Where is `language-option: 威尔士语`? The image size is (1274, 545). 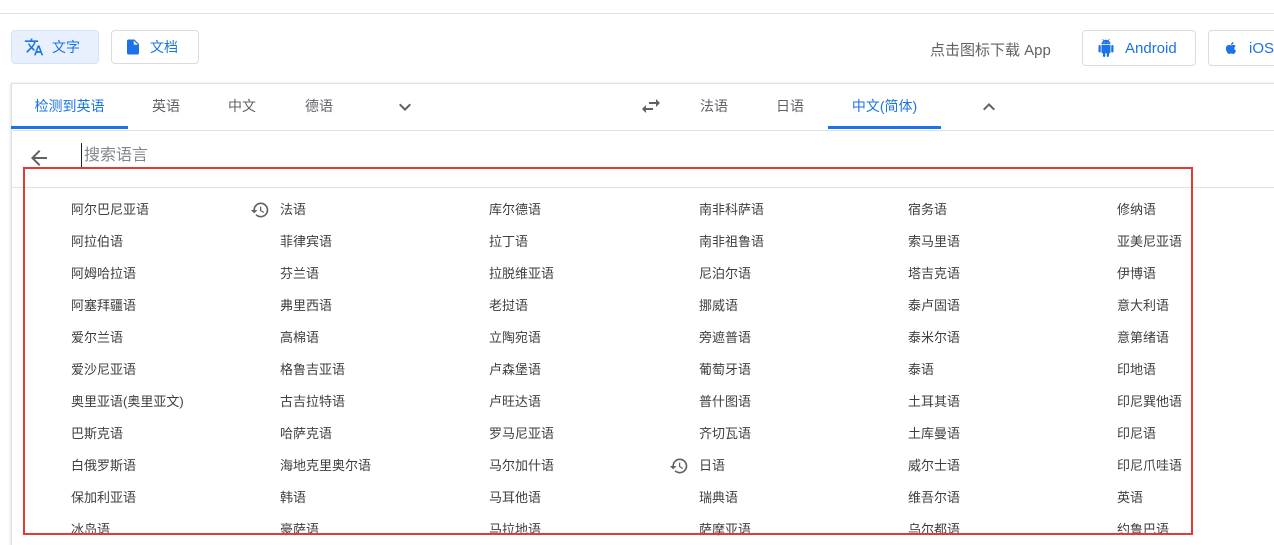 language-option: 威尔士语 is located at coordinates (934, 466).